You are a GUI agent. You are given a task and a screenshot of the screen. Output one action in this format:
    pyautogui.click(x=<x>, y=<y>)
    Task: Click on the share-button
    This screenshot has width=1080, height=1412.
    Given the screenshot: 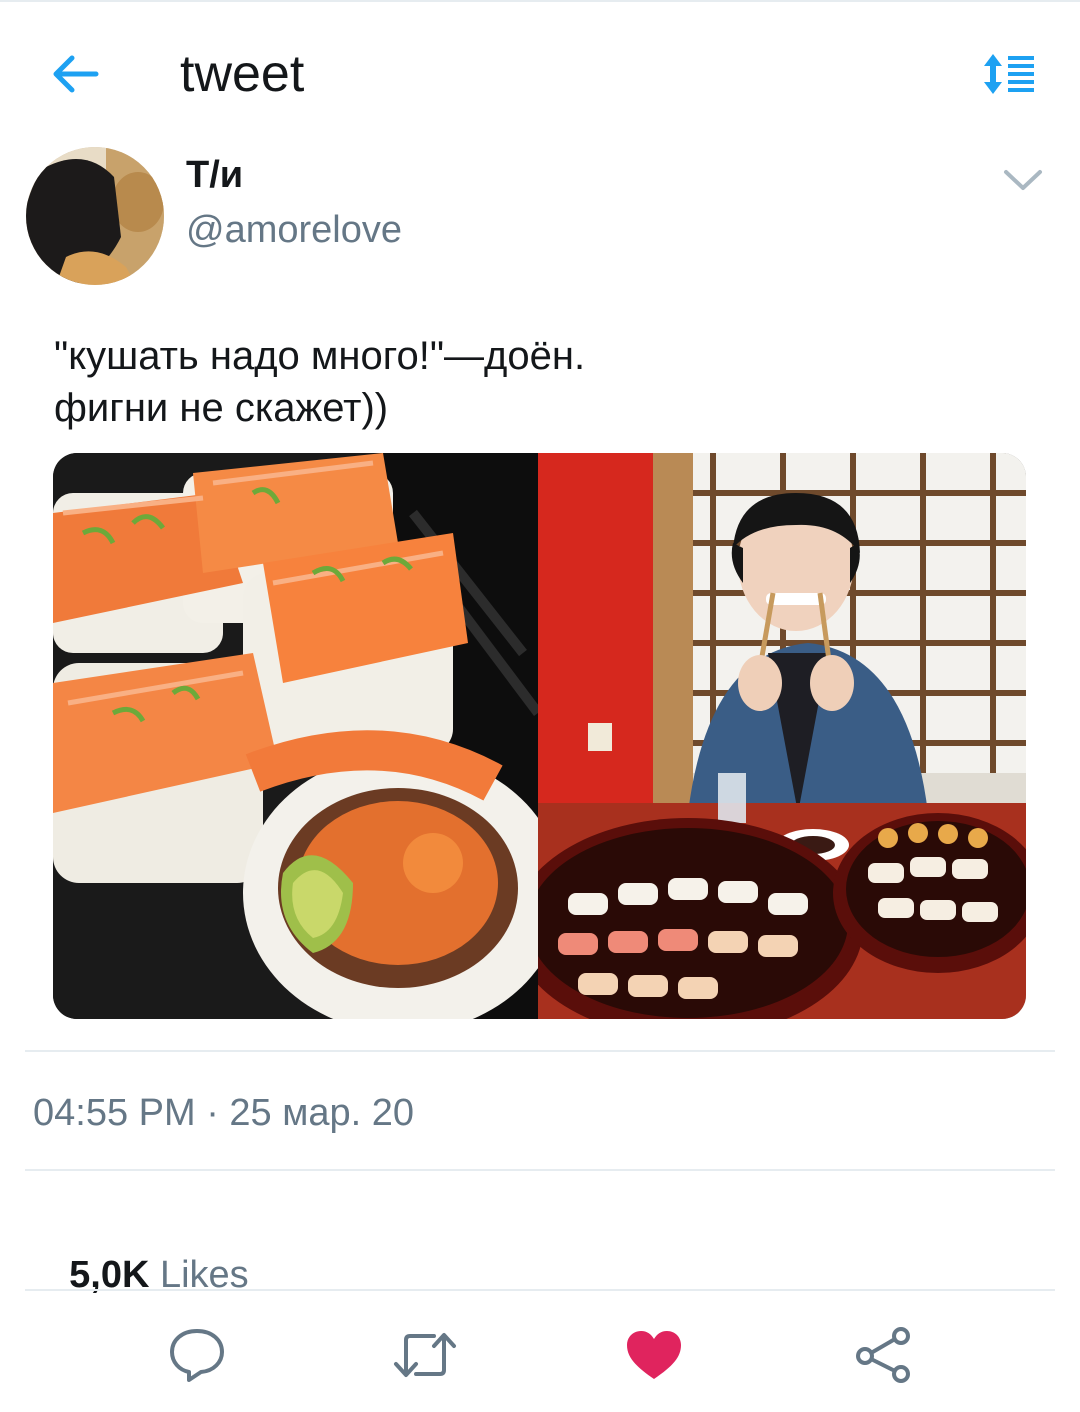 What is the action you would take?
    pyautogui.click(x=883, y=1355)
    